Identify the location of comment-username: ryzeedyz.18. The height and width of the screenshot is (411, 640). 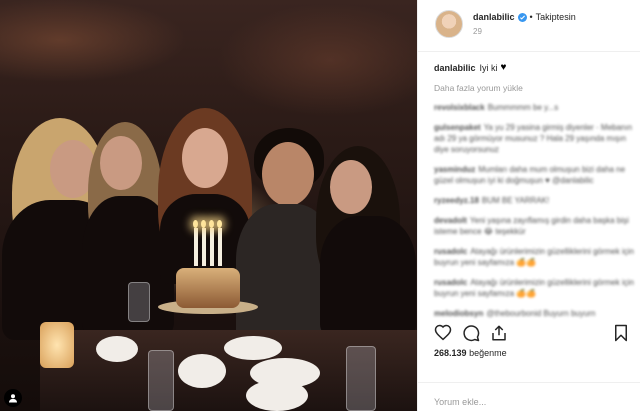
(456, 200).